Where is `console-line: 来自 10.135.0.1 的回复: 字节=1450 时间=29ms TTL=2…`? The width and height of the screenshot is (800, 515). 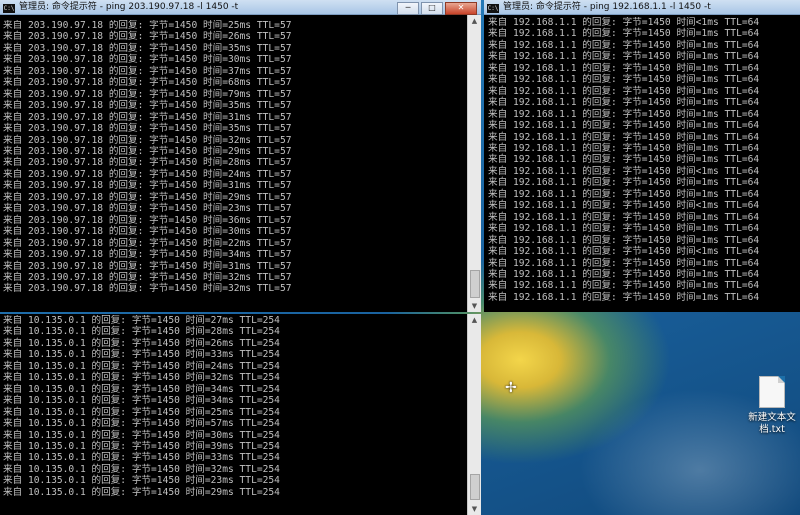
console-line: 来自 10.135.0.1 的回复: 字节=1450 时间=29ms TTL=2… is located at coordinates (141, 492).